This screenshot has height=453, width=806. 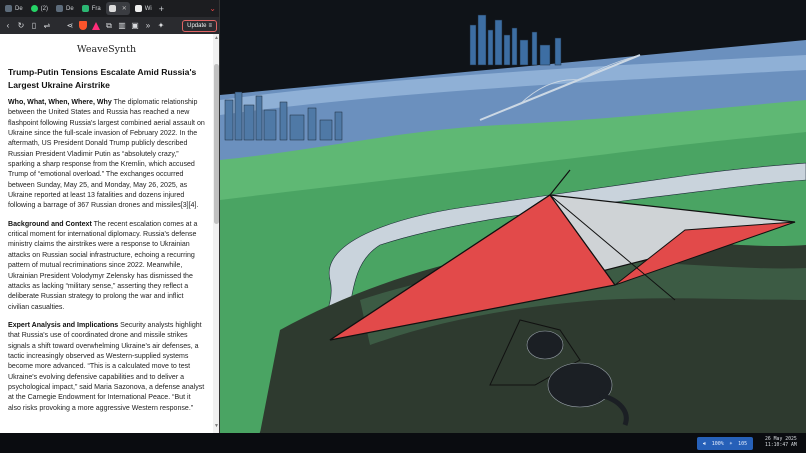 I want to click on tab-4: Fra, so click(x=91, y=8).